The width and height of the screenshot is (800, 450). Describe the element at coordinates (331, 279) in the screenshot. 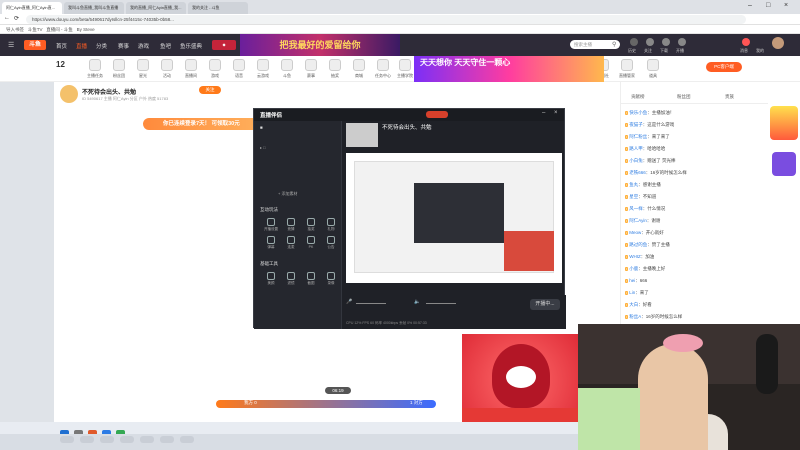

I see `tool-button: 录像` at that location.